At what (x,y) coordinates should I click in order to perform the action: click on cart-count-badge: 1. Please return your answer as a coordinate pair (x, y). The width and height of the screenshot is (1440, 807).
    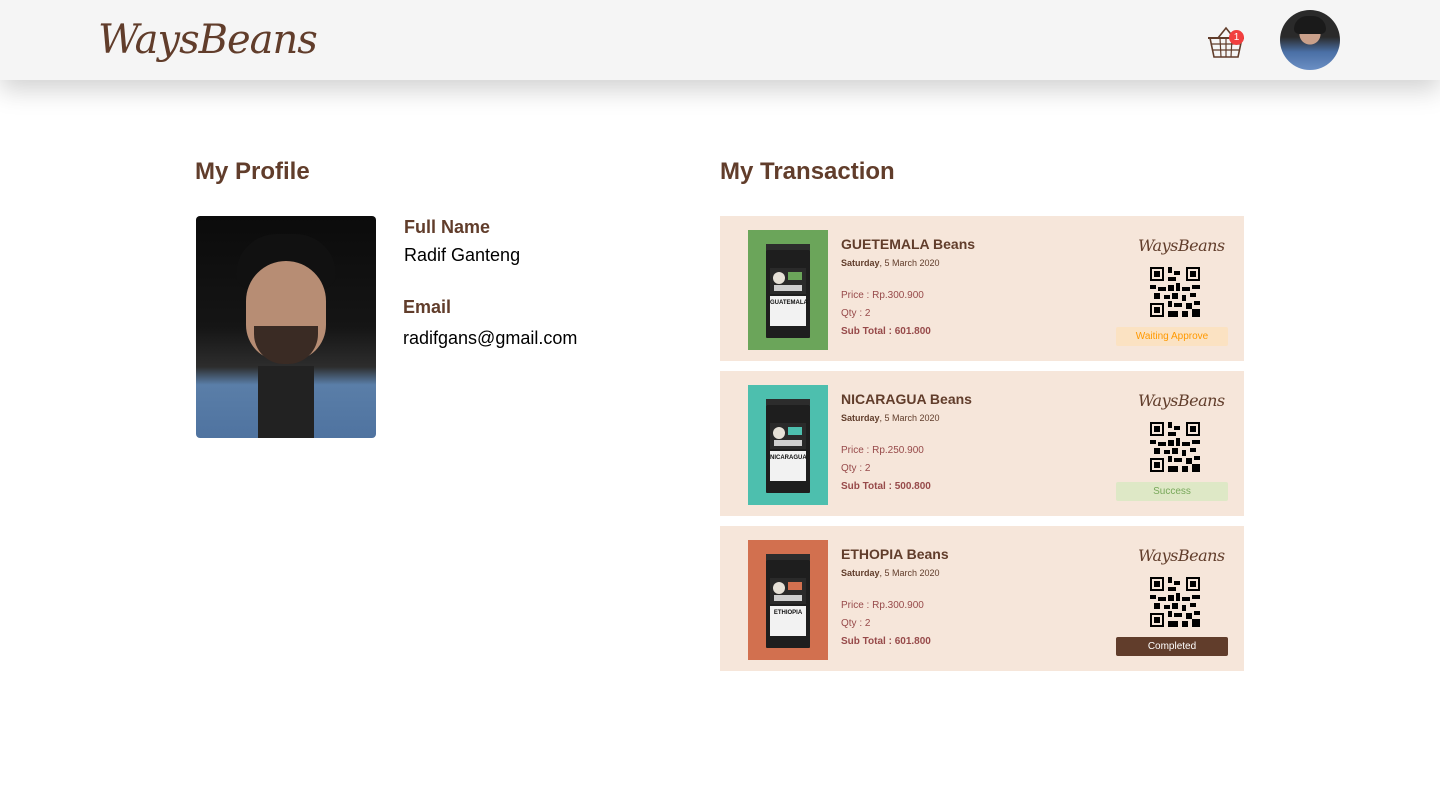
    Looking at the image, I should click on (1236, 37).